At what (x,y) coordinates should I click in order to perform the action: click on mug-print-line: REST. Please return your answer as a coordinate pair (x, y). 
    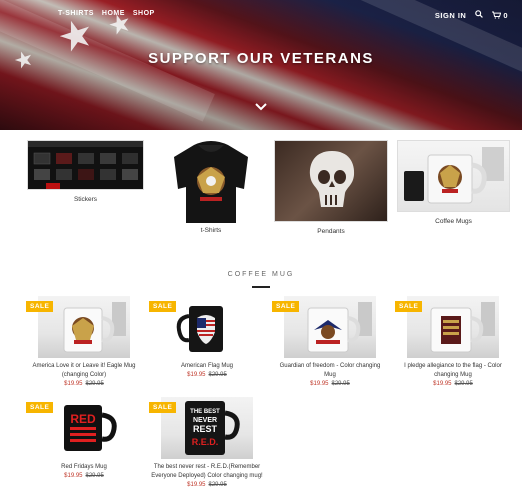
    Looking at the image, I should click on (205, 429).